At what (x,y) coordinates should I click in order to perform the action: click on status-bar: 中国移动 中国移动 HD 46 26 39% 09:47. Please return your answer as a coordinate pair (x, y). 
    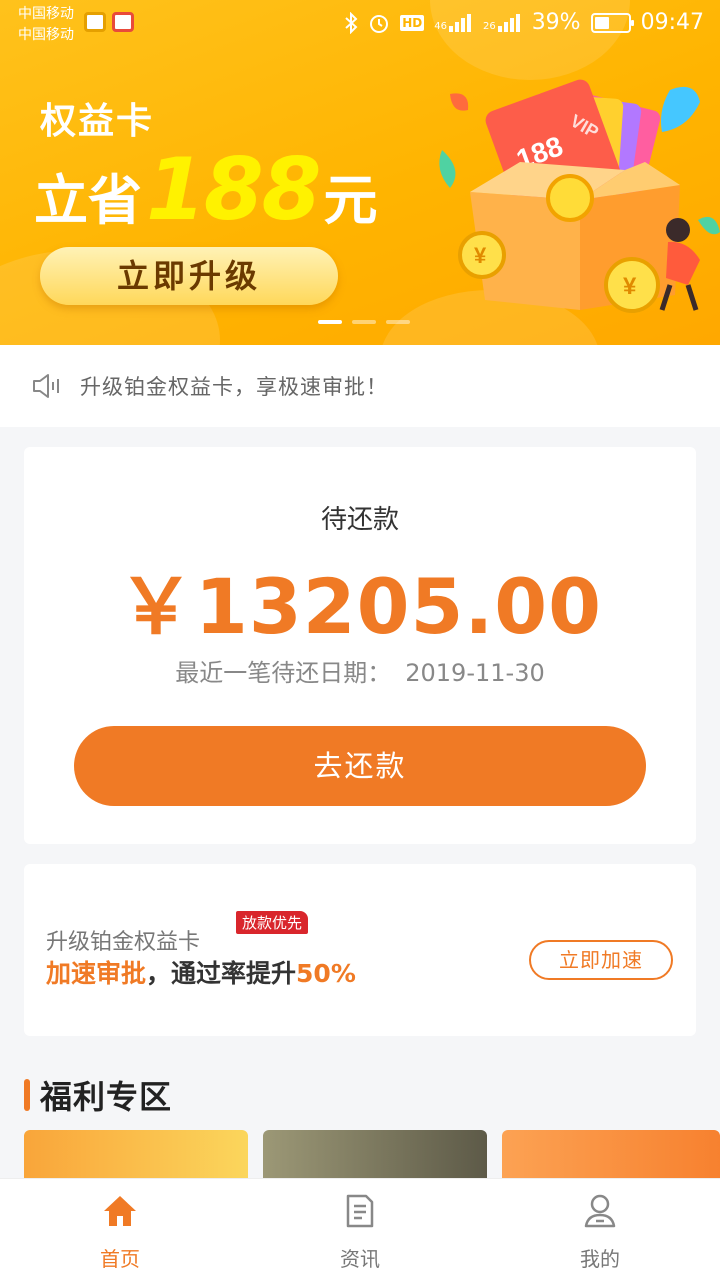
    Looking at the image, I should click on (360, 24).